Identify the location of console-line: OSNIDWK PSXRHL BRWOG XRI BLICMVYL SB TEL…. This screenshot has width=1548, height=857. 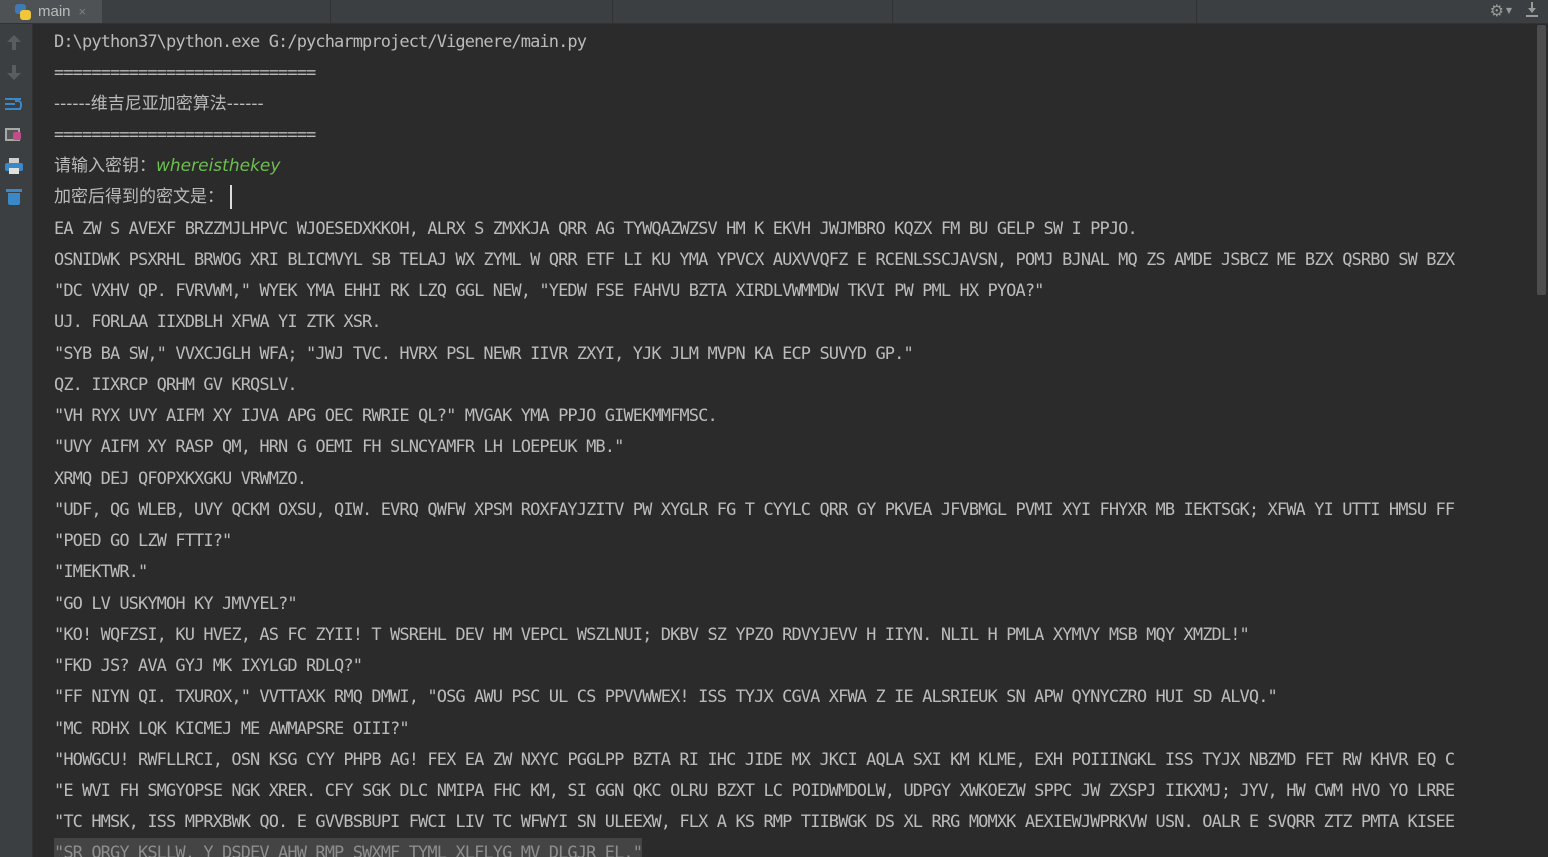
(754, 260).